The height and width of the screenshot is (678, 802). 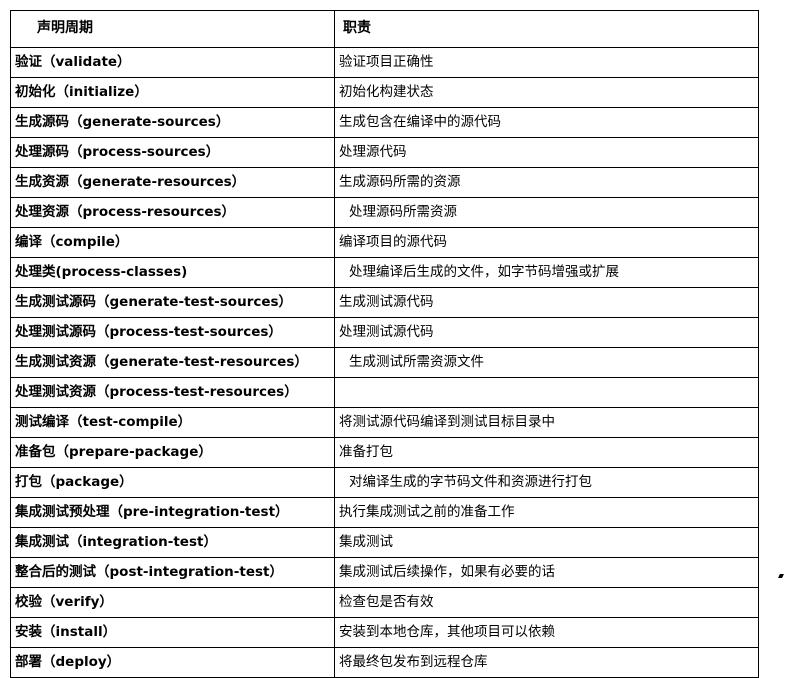 I want to click on lifecycle-phase-cell: 部署（deploy）, so click(x=172, y=662).